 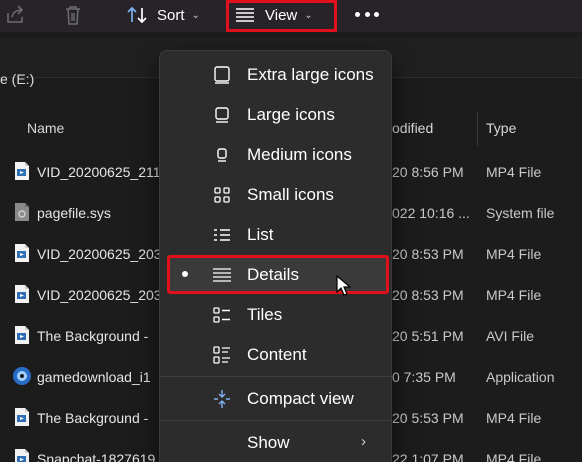 What do you see at coordinates (310, 74) in the screenshot?
I see `menu-item-label: Extra large icons` at bounding box center [310, 74].